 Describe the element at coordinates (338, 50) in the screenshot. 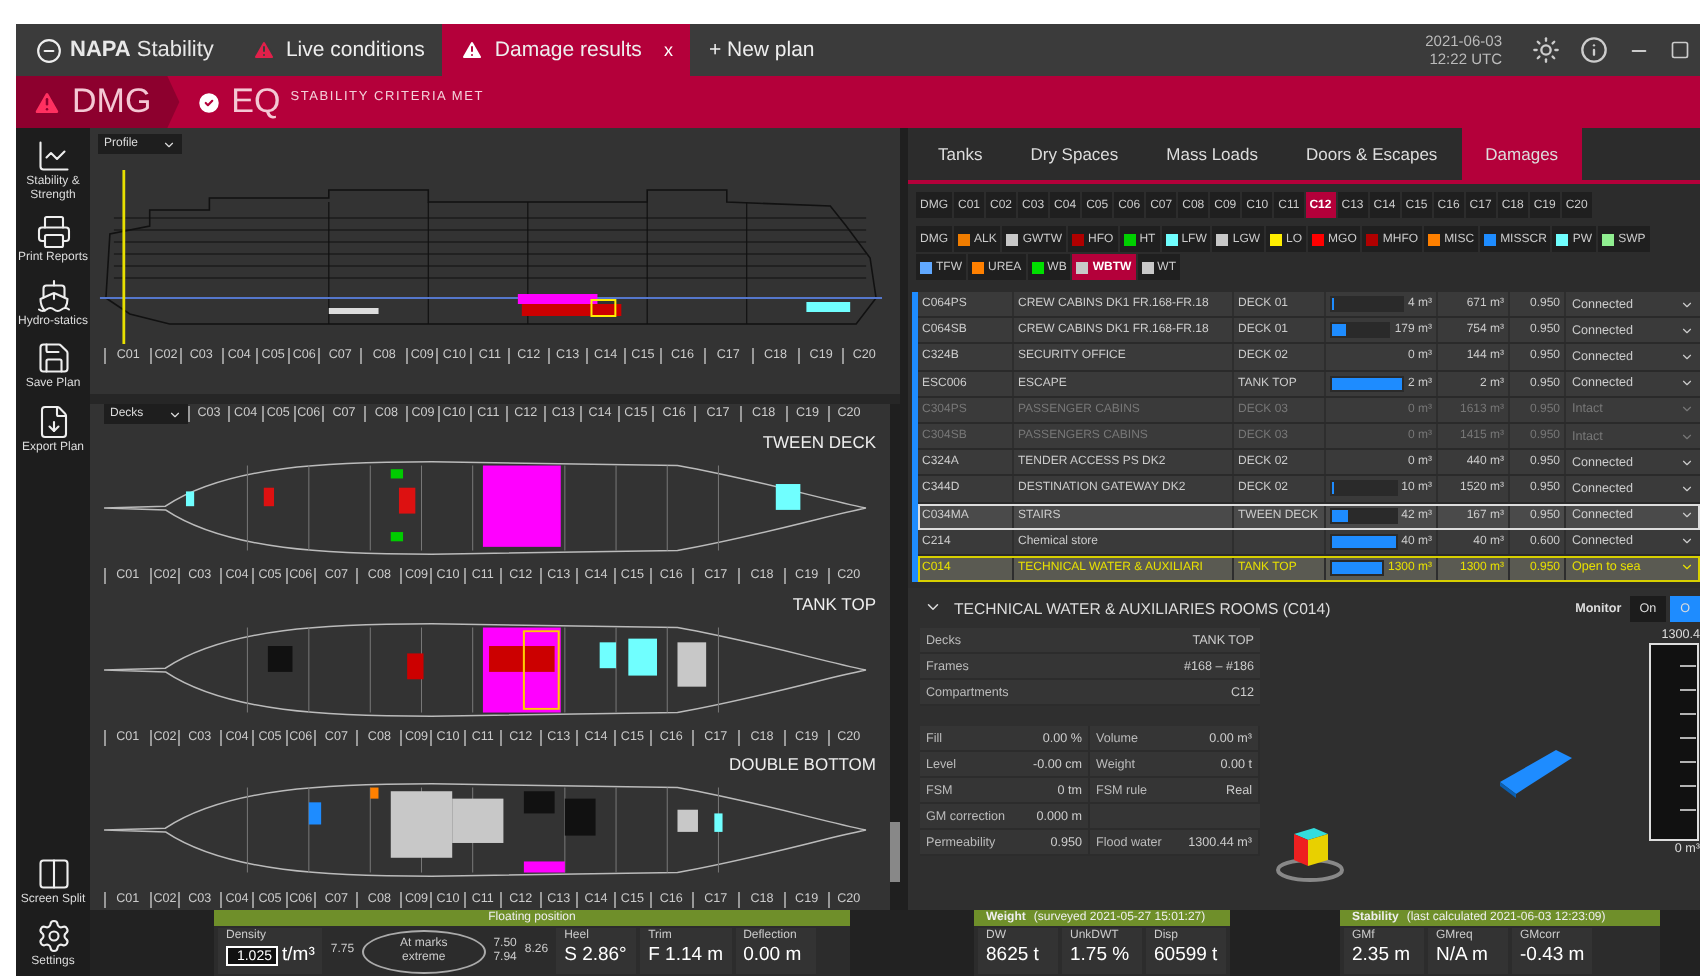

I see `tab: Live conditions` at that location.